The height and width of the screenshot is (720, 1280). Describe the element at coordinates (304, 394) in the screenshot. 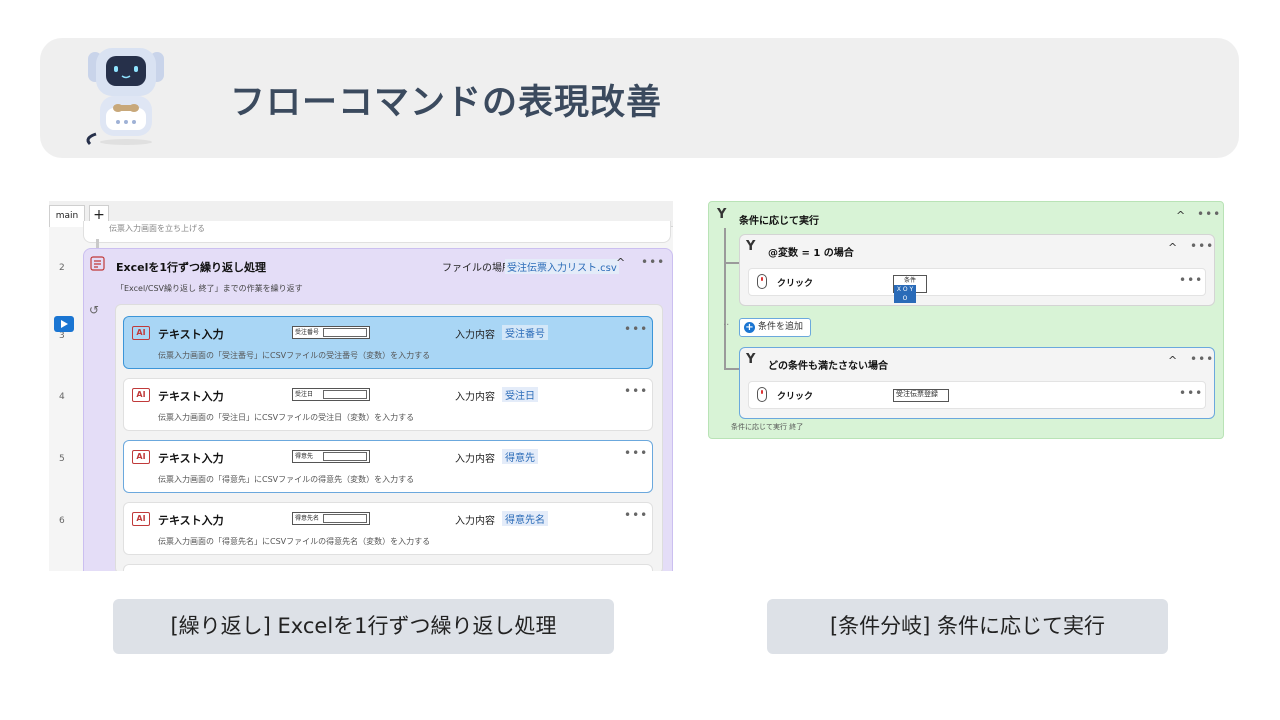

I see `thumbnail-label: 受注日` at that location.